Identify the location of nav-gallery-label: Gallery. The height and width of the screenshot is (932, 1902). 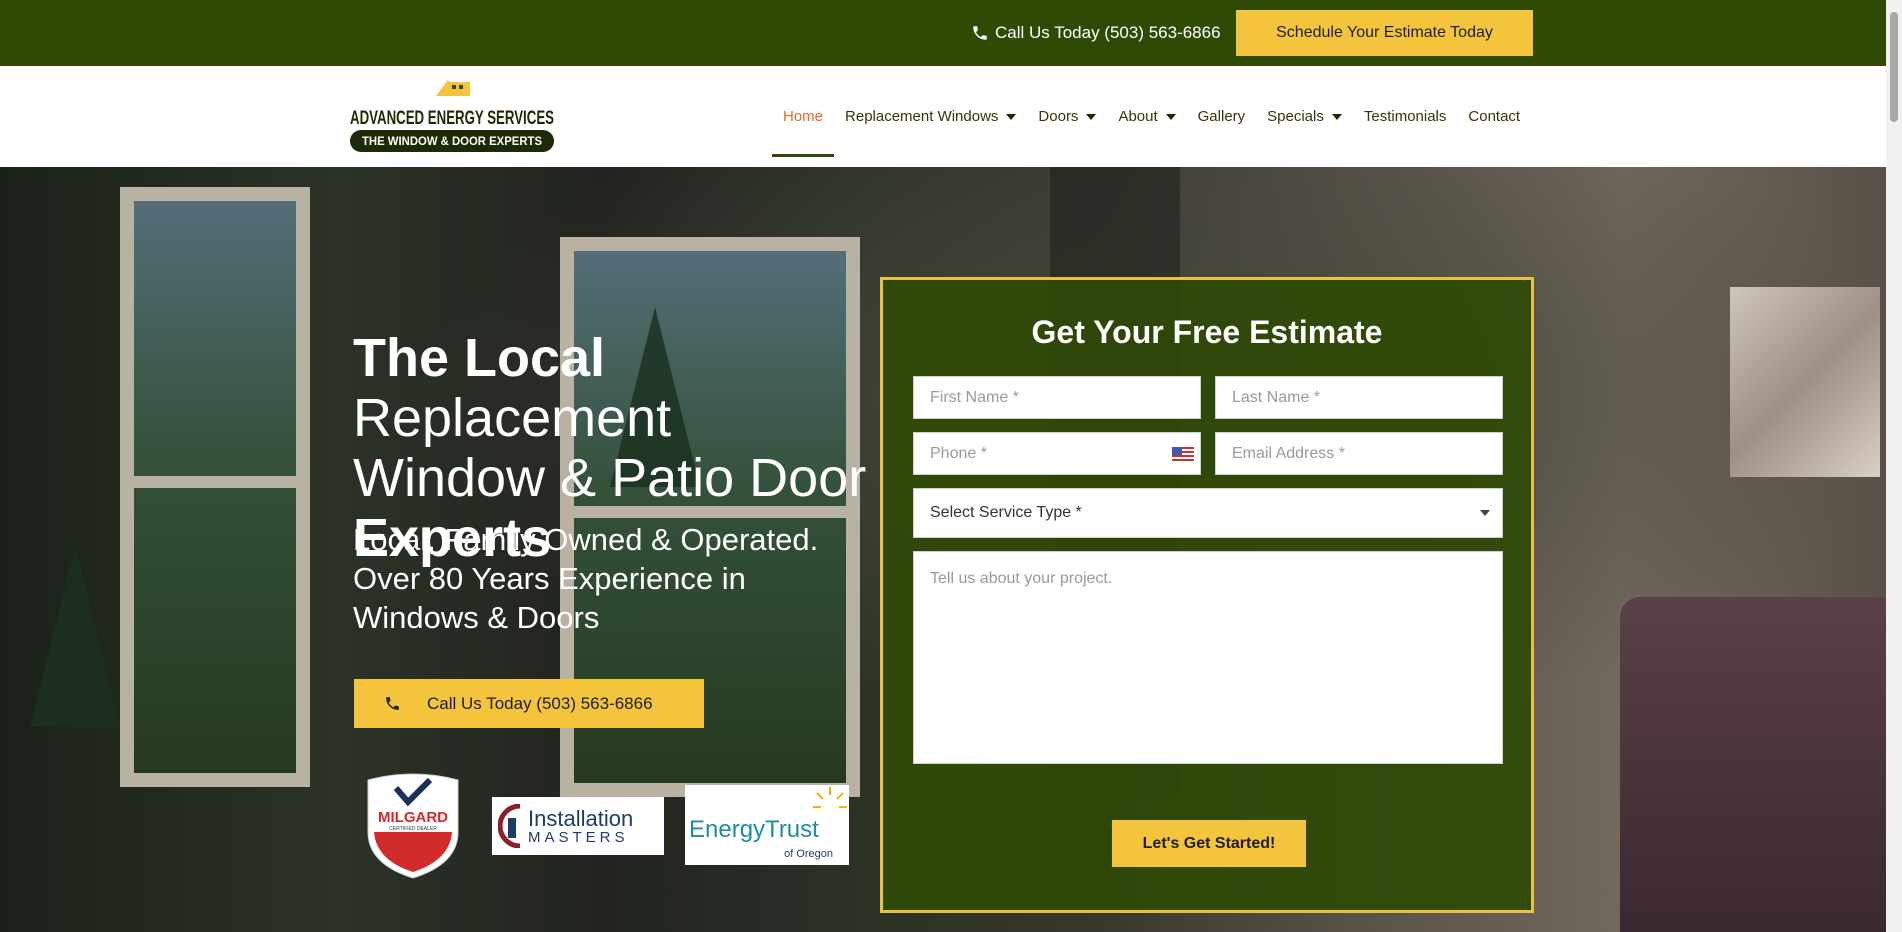
(1221, 116).